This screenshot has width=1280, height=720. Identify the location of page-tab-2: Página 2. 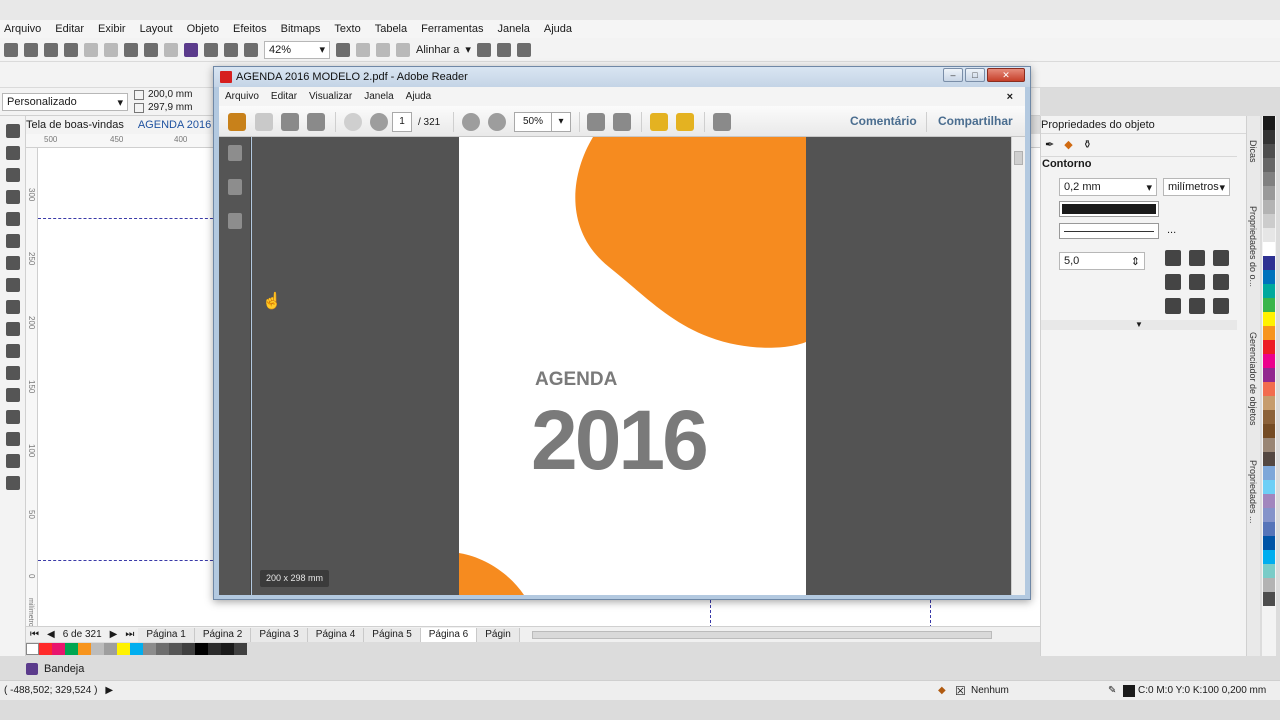
(223, 634).